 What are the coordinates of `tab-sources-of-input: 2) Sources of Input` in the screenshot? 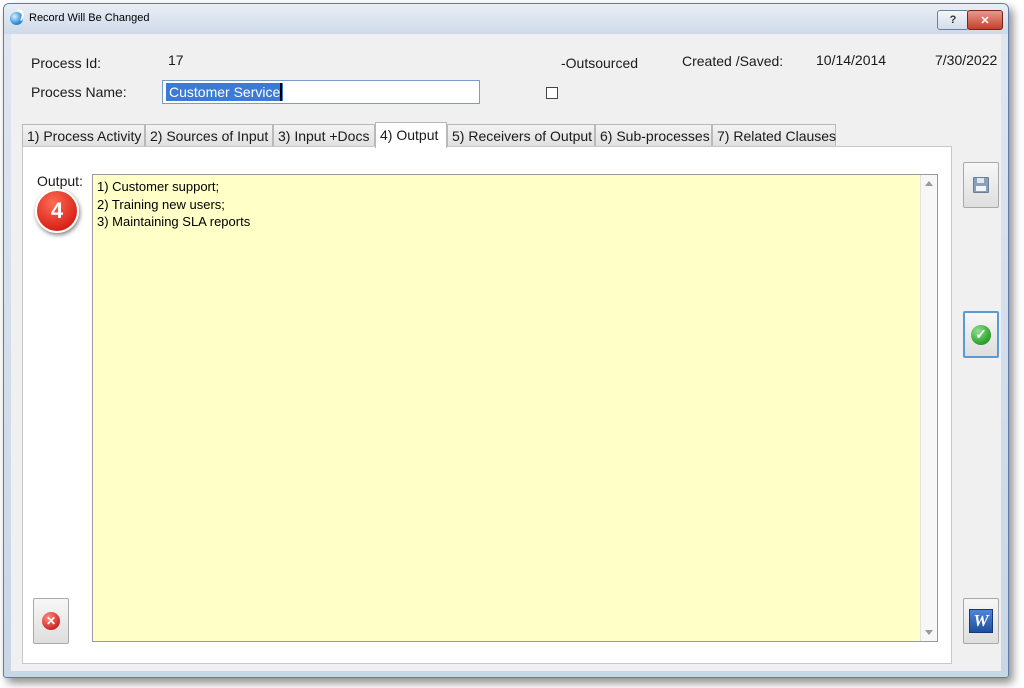 It's located at (209, 135).